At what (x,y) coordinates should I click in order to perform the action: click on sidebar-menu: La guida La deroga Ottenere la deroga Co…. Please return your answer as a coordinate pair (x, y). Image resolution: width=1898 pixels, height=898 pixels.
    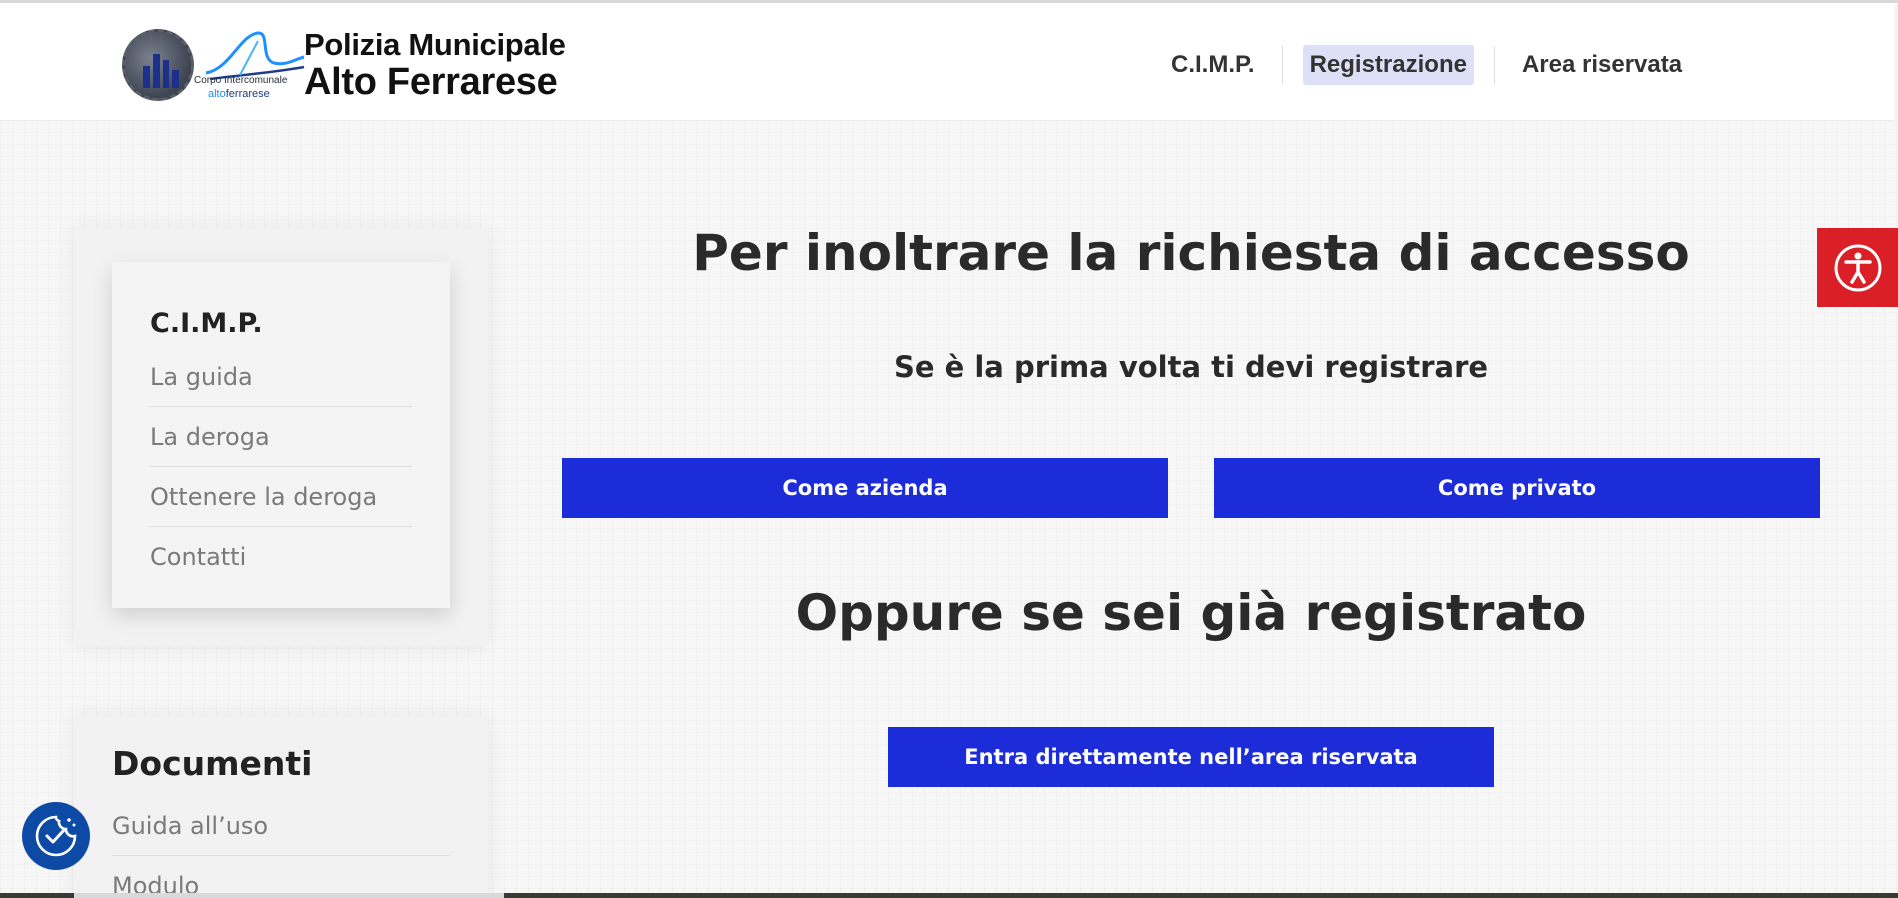
    Looking at the image, I should click on (281, 467).